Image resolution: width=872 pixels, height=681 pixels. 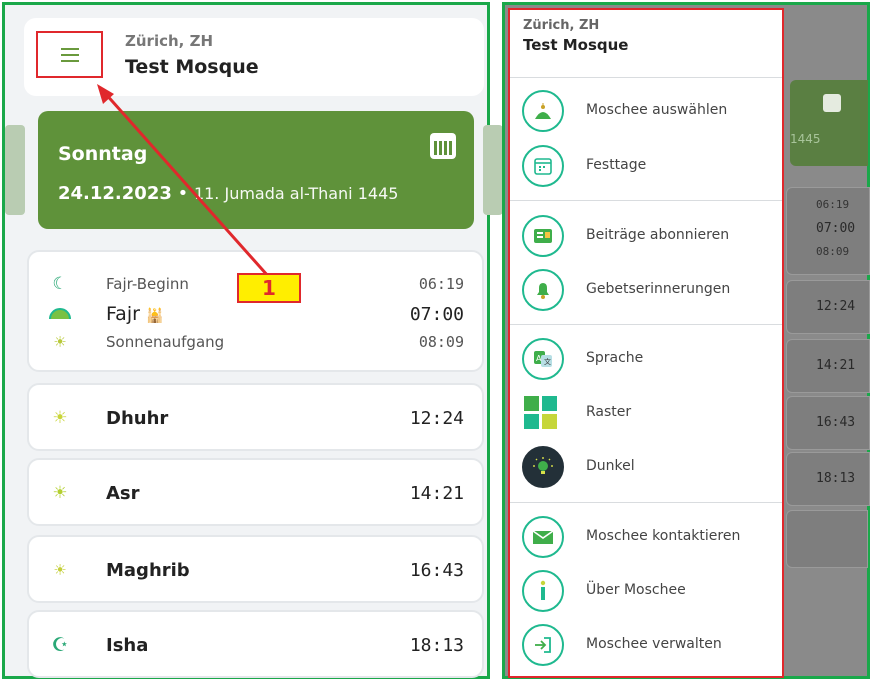 I want to click on weekday: Sonntag, so click(x=103, y=154).